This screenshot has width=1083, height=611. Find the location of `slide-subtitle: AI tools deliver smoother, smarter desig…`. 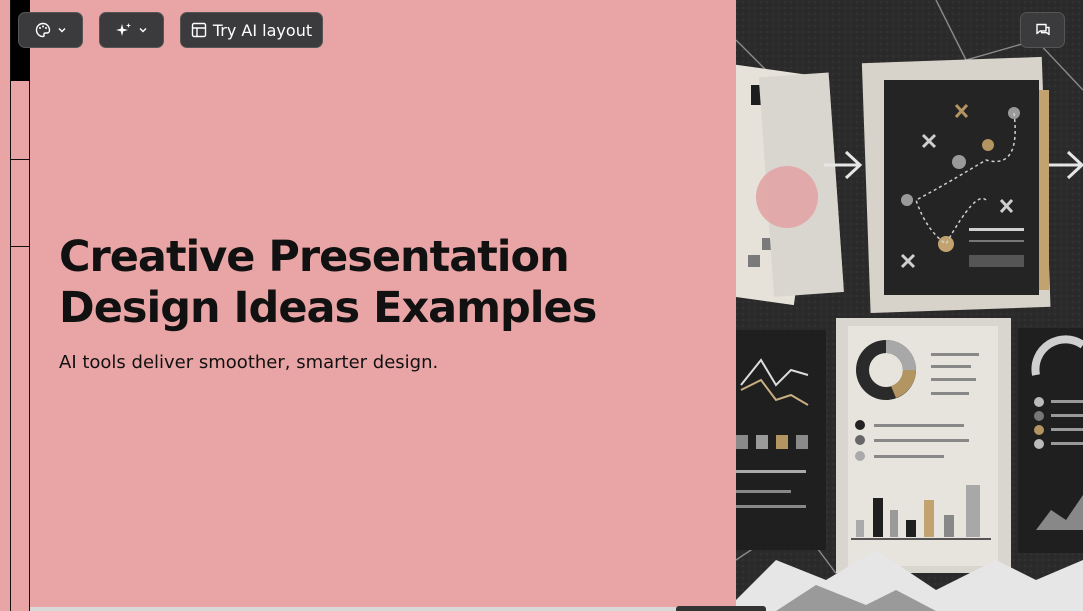

slide-subtitle: AI tools deliver smoother, smarter desig… is located at coordinates (248, 362).